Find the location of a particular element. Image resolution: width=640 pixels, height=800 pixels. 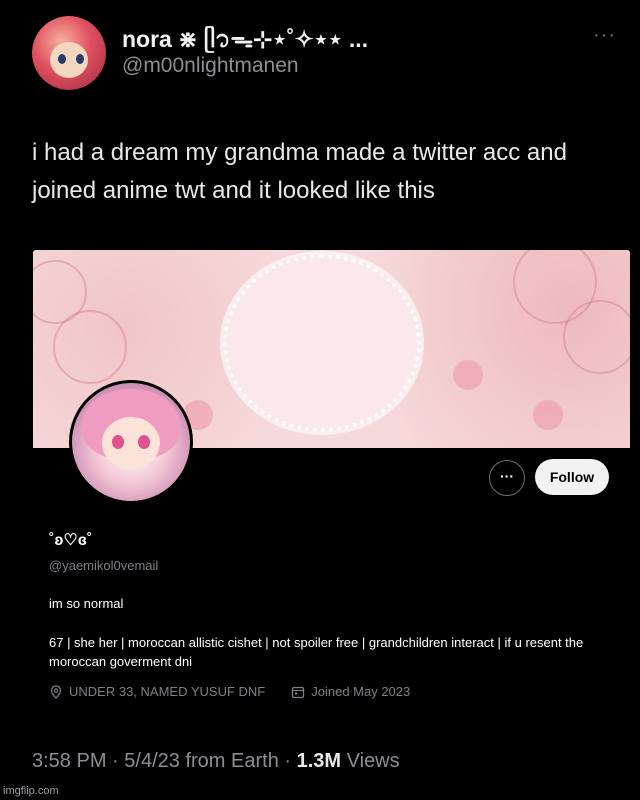

profile-avatar is located at coordinates (131, 442).